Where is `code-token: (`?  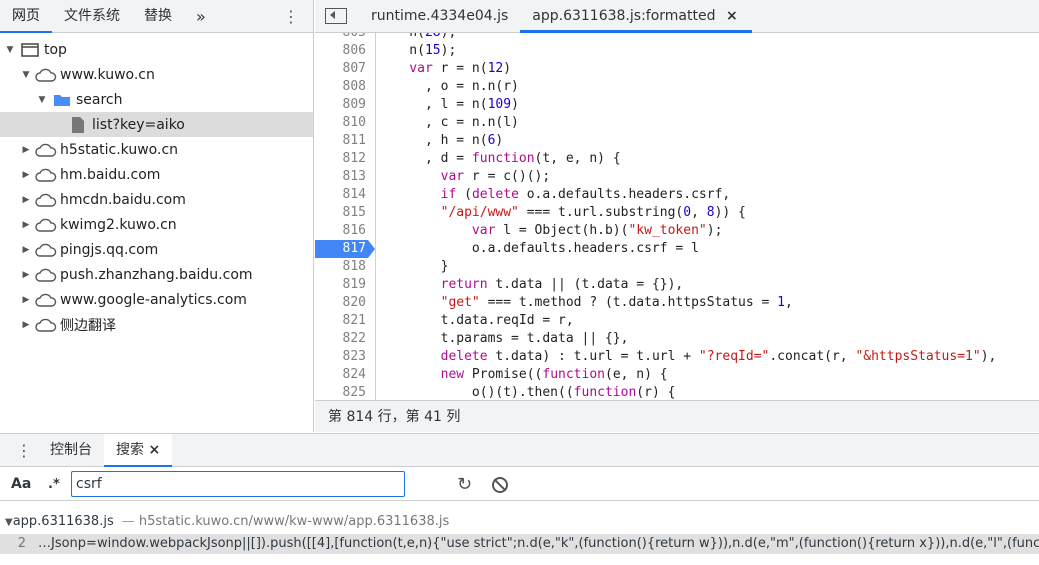 code-token: ( is located at coordinates (464, 194).